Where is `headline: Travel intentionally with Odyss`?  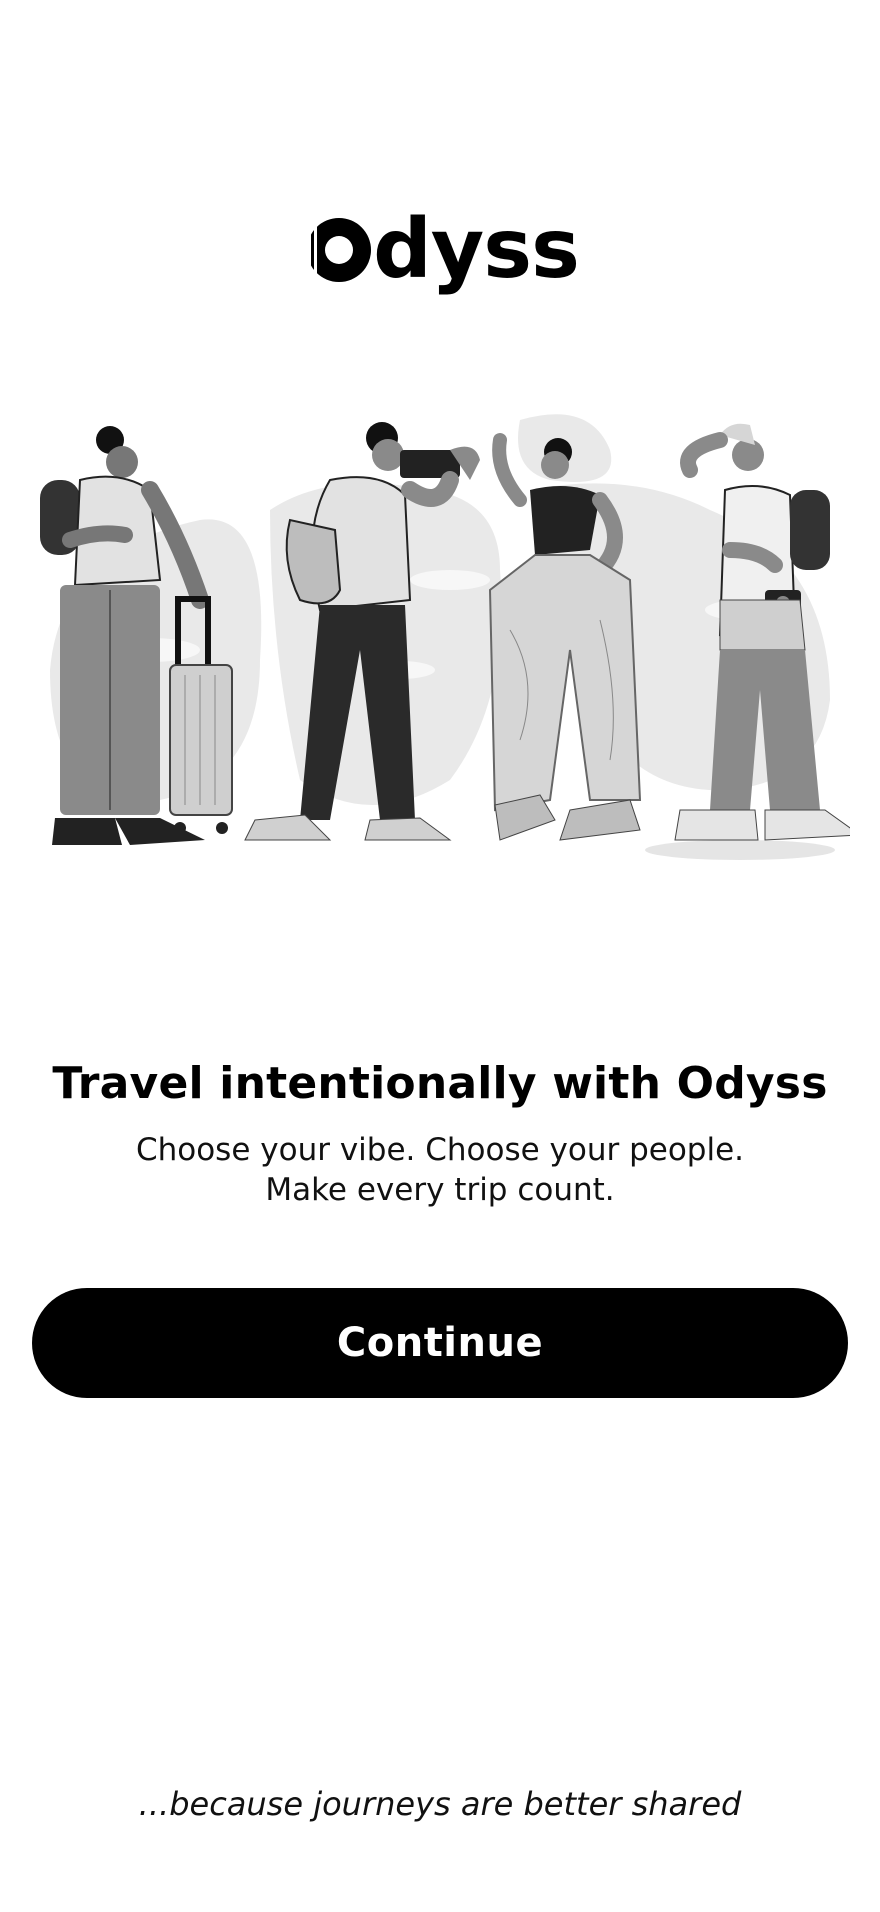
headline: Travel intentionally with Odyss is located at coordinates (440, 1083).